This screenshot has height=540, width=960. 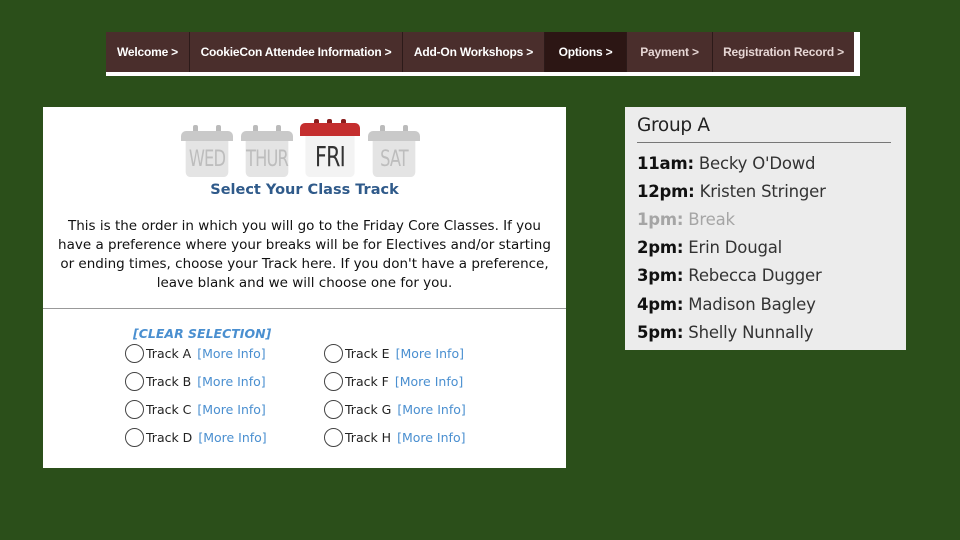 I want to click on track-b-more-info-link: [More Info], so click(x=231, y=381).